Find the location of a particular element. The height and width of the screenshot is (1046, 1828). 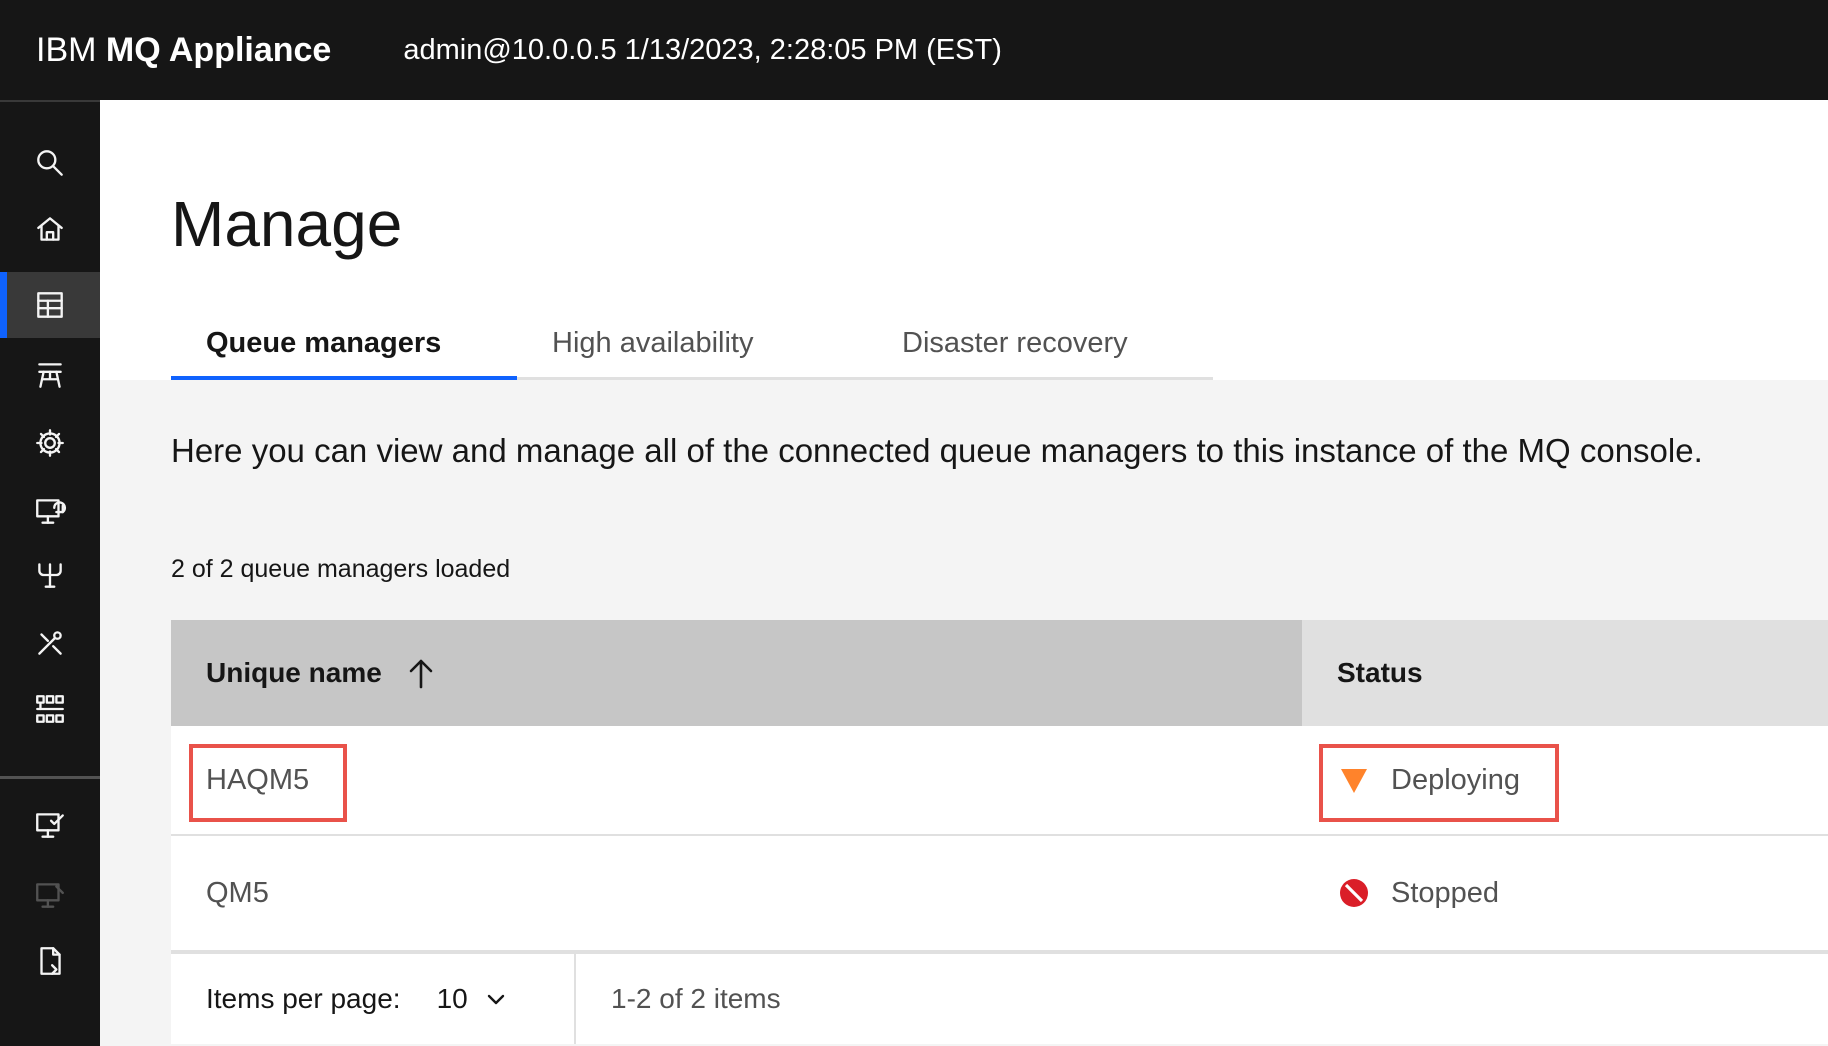

nav-monitor-disabled is located at coordinates (50, 895).